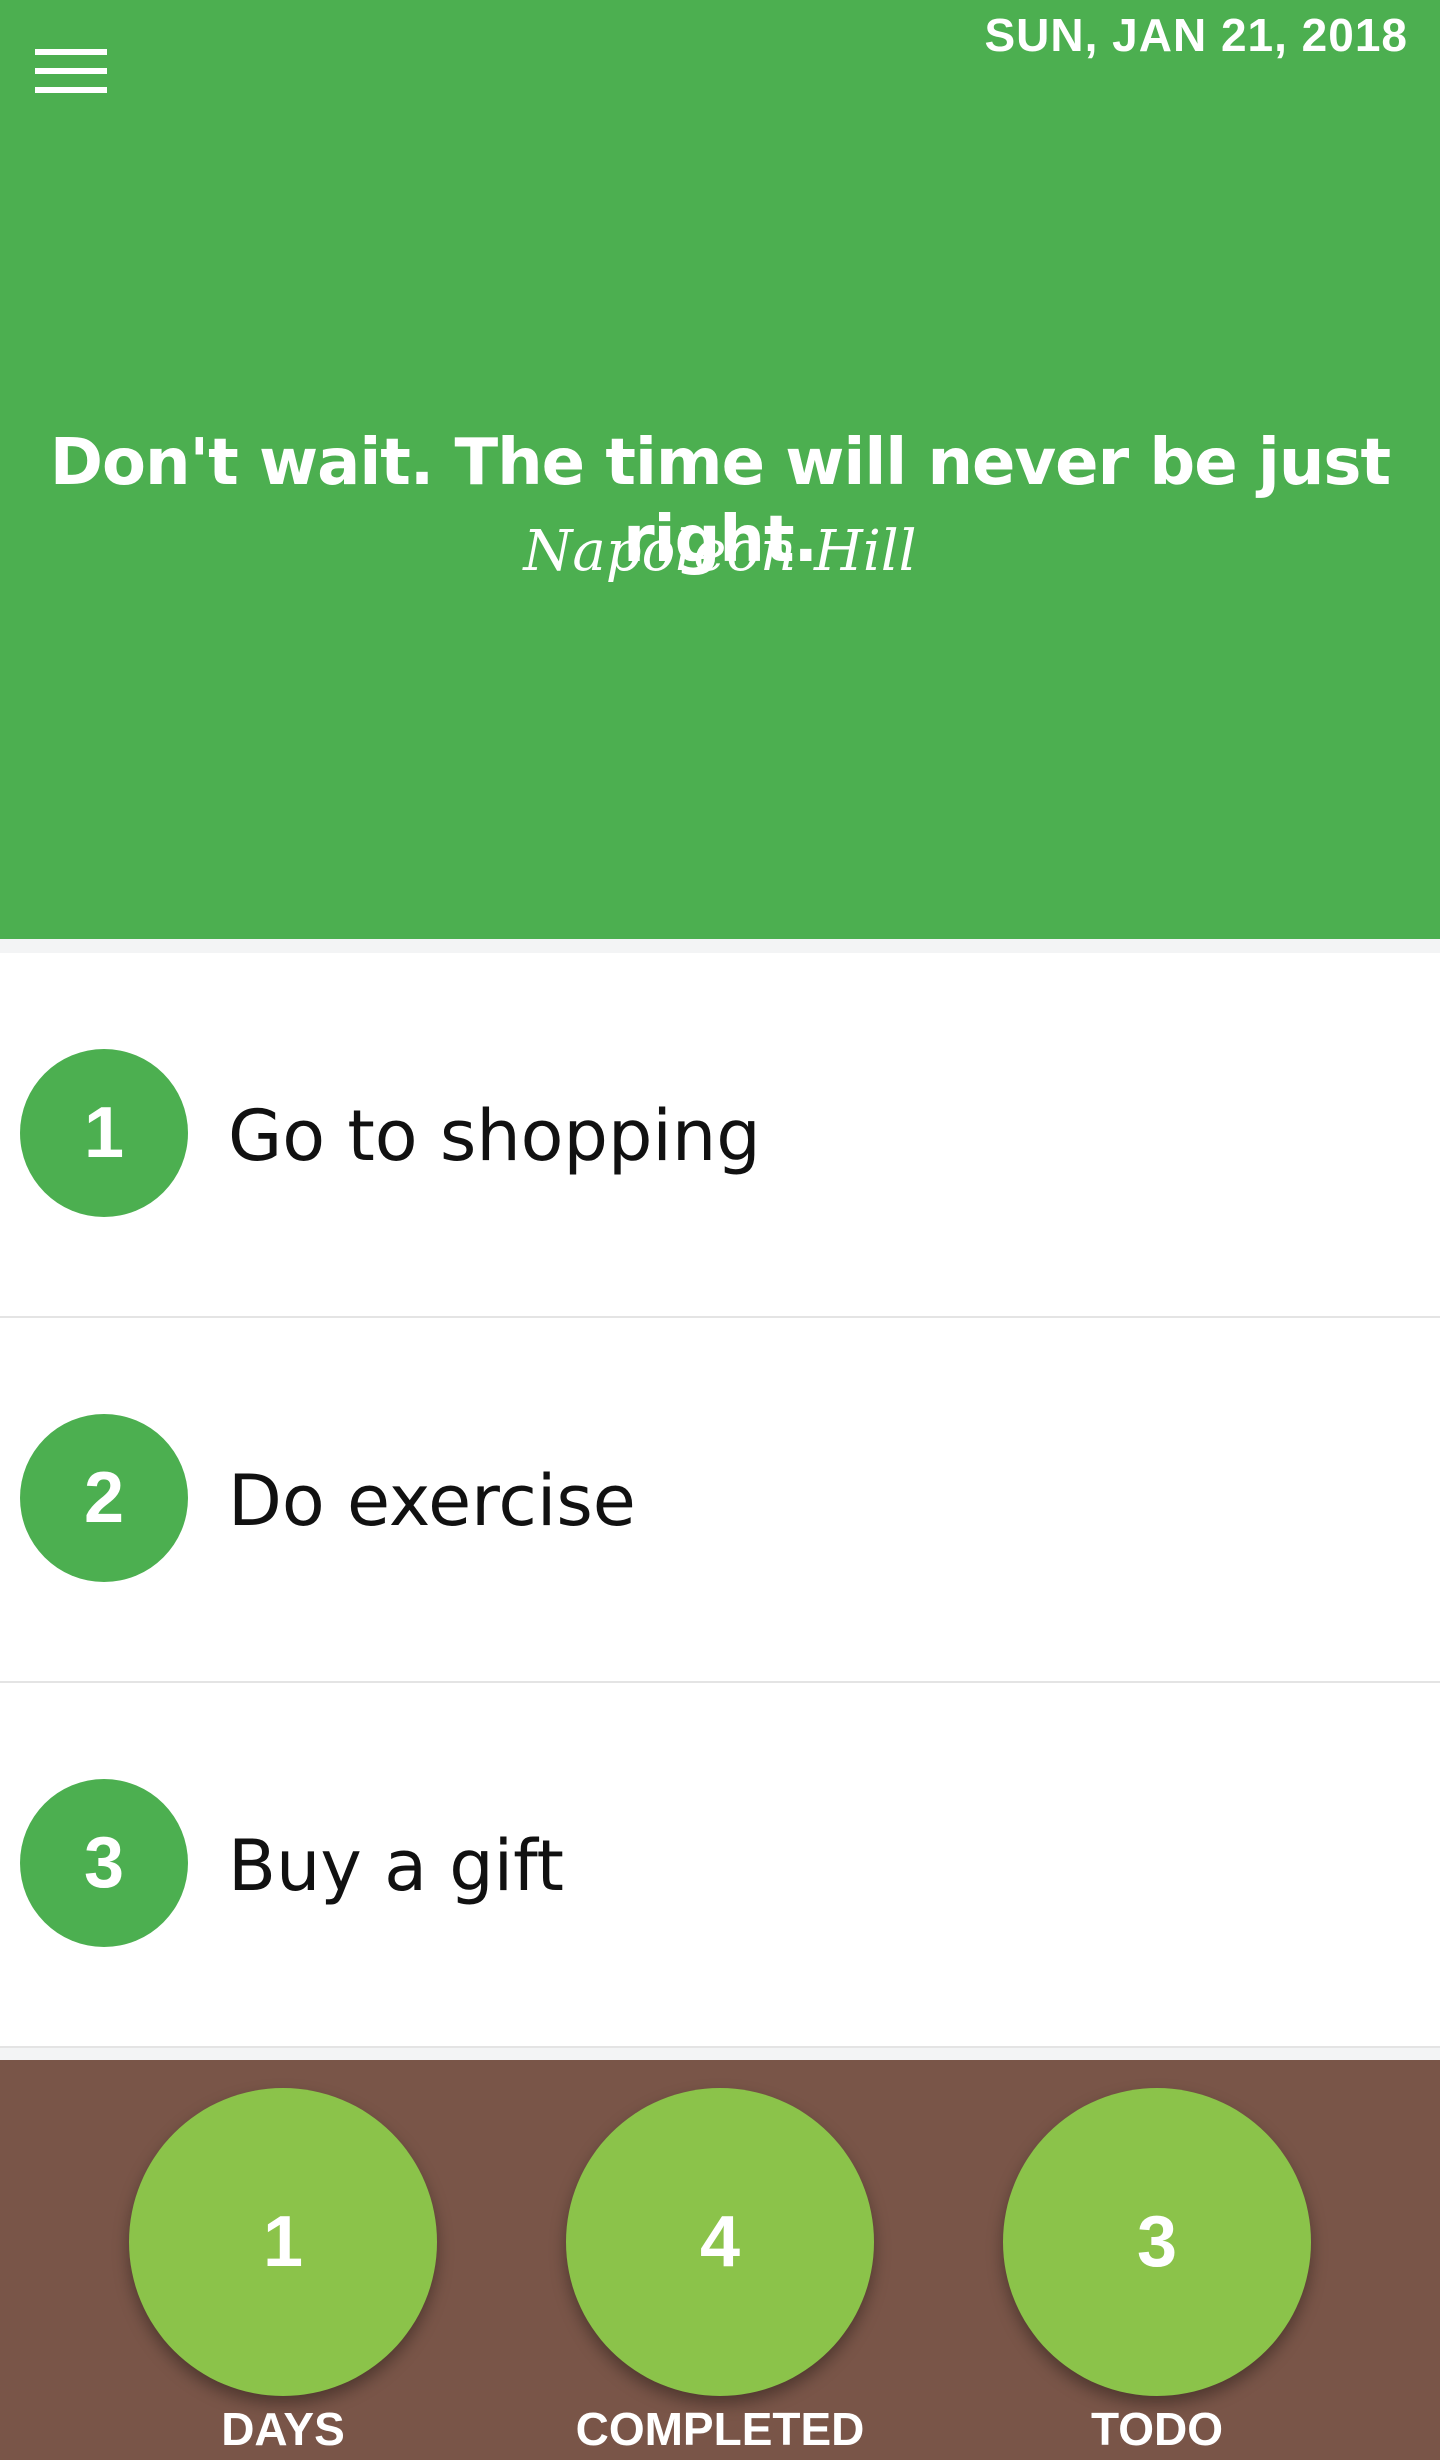  Describe the element at coordinates (1196, 35) in the screenshot. I see `current-date: SUN, JAN 21, 2018` at that location.